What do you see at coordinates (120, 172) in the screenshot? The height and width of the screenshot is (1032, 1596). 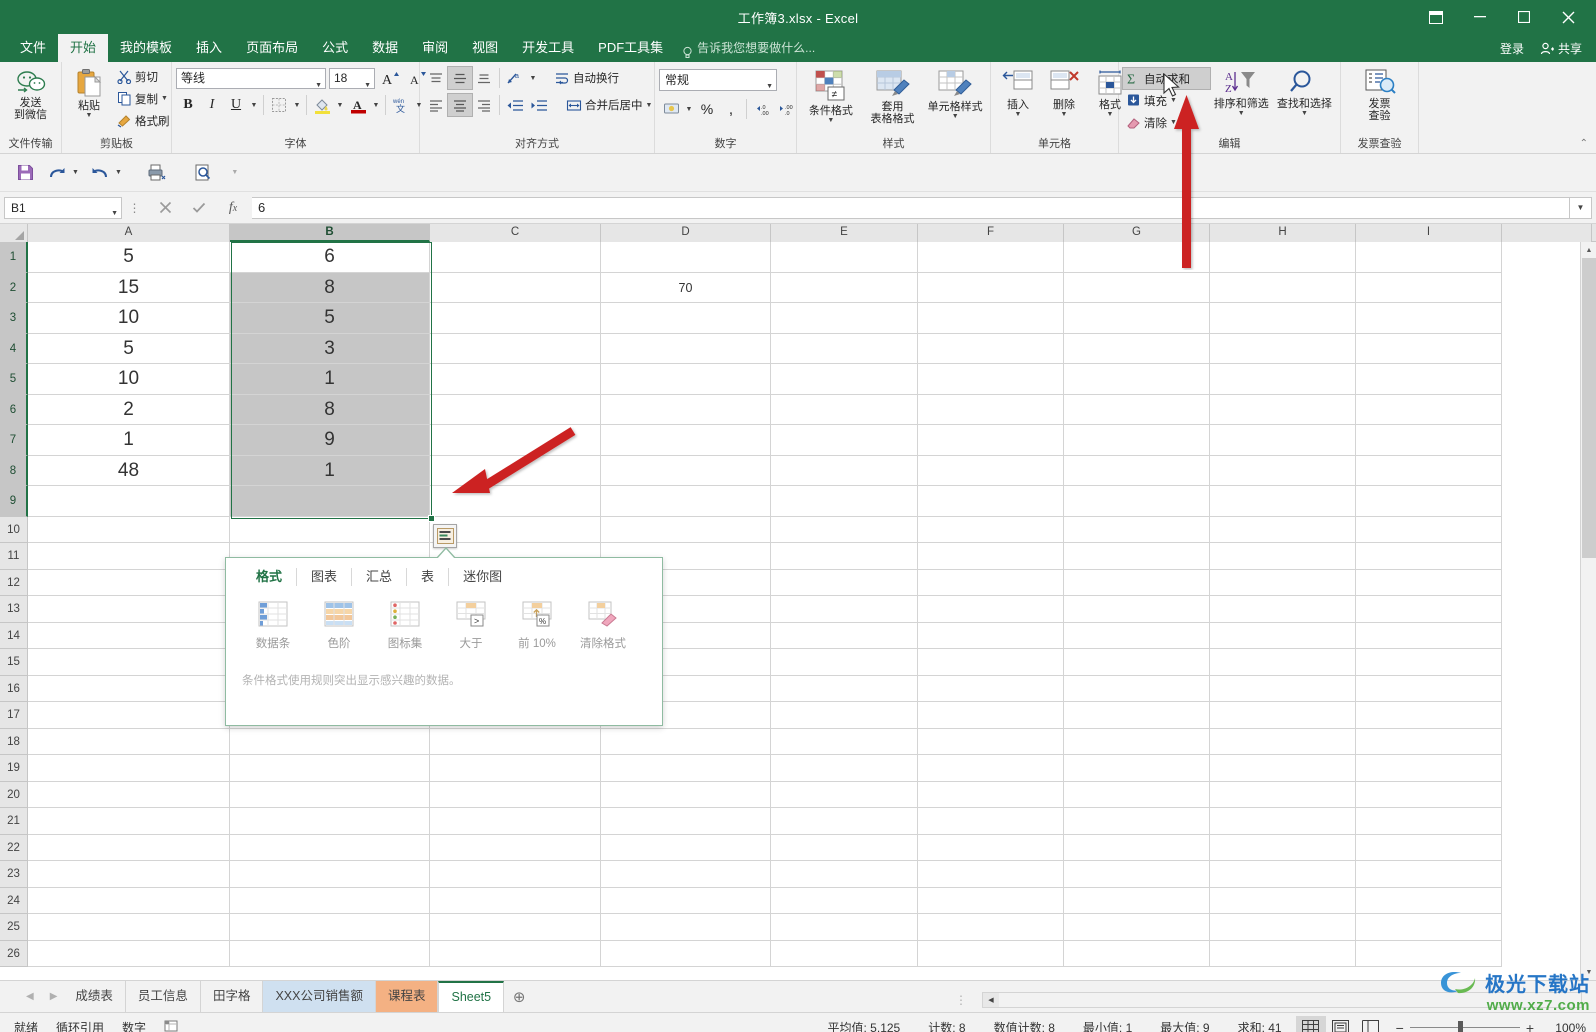 I see `undo-chevron-down-icon: ▼` at bounding box center [120, 172].